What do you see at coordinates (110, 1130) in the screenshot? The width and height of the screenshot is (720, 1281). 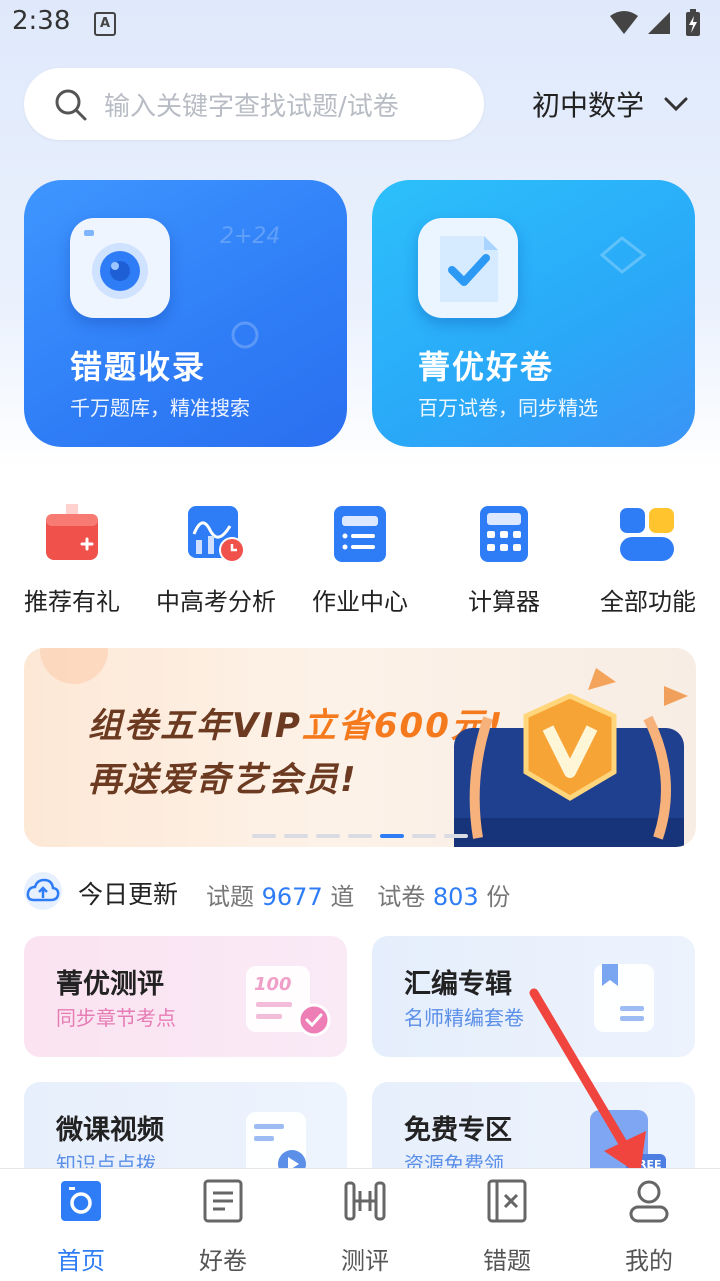 I see `feature-title: 微课视频` at bounding box center [110, 1130].